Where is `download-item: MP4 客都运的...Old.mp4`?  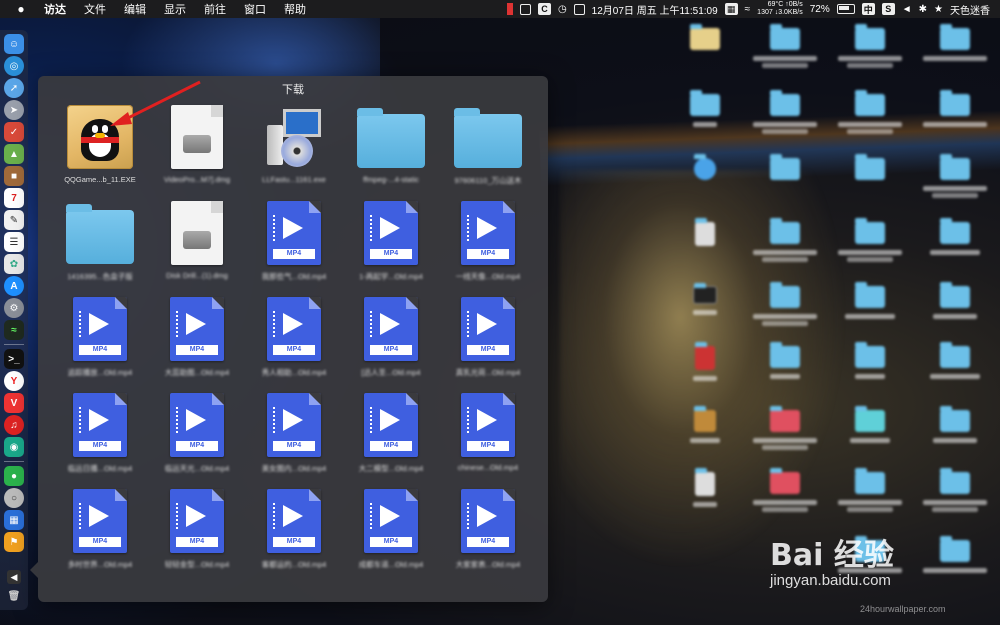
download-item: MP4 客都运的...Old.mp4 is located at coordinates (294, 532).